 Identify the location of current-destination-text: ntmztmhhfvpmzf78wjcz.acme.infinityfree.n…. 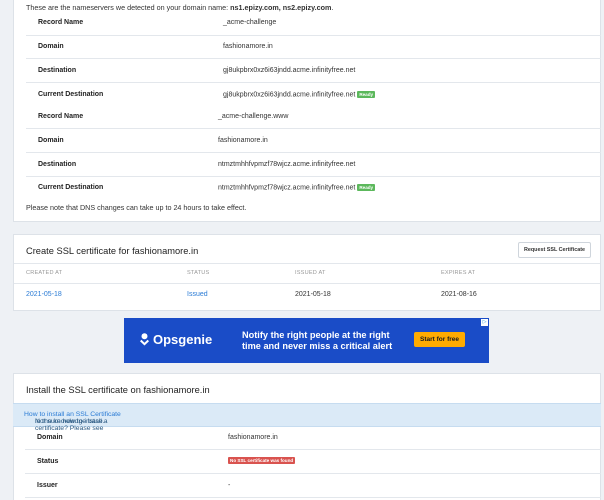
(287, 188).